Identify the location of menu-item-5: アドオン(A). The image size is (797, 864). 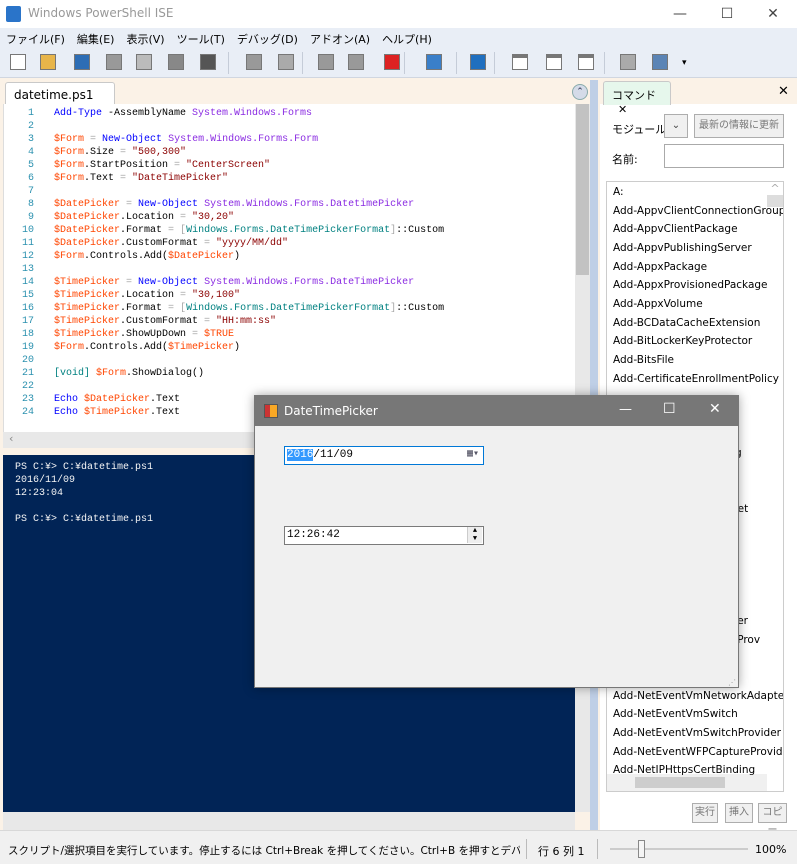
(340, 38).